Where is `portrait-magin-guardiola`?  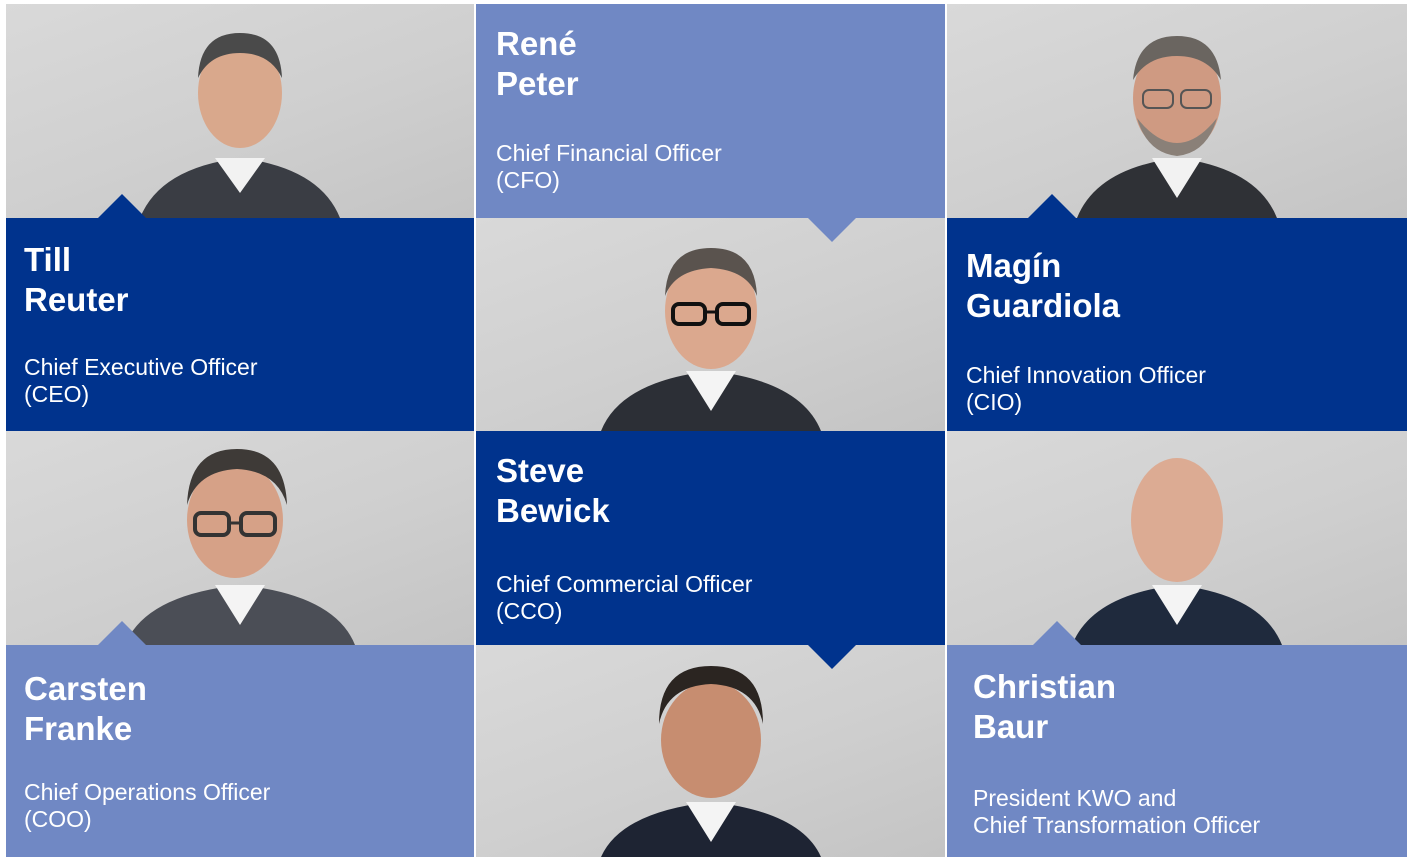
portrait-magin-guardiola is located at coordinates (1177, 111).